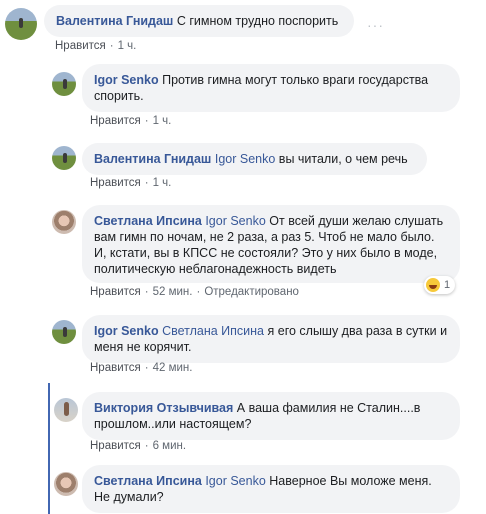  Describe the element at coordinates (251, 292) in the screenshot. I see `edited-label: Отредактировано` at that location.